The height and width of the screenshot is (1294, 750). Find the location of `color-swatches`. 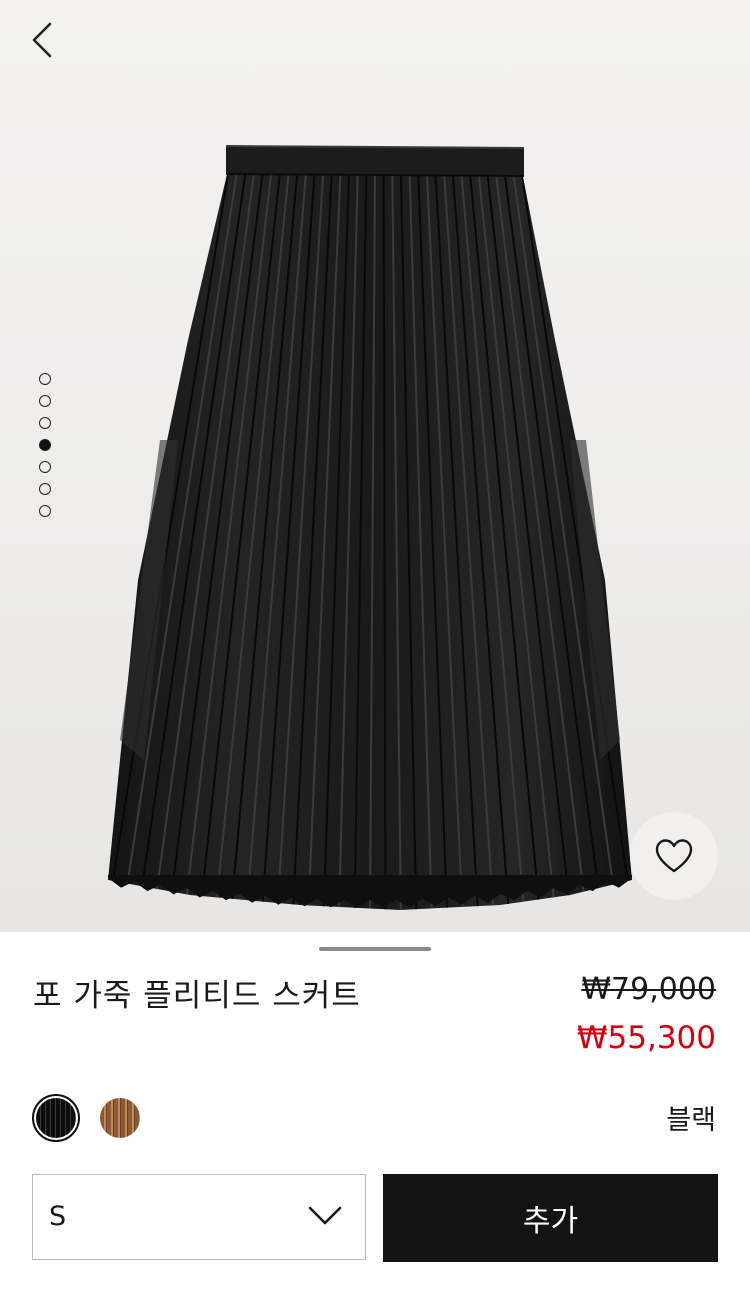

color-swatches is located at coordinates (86, 1118).